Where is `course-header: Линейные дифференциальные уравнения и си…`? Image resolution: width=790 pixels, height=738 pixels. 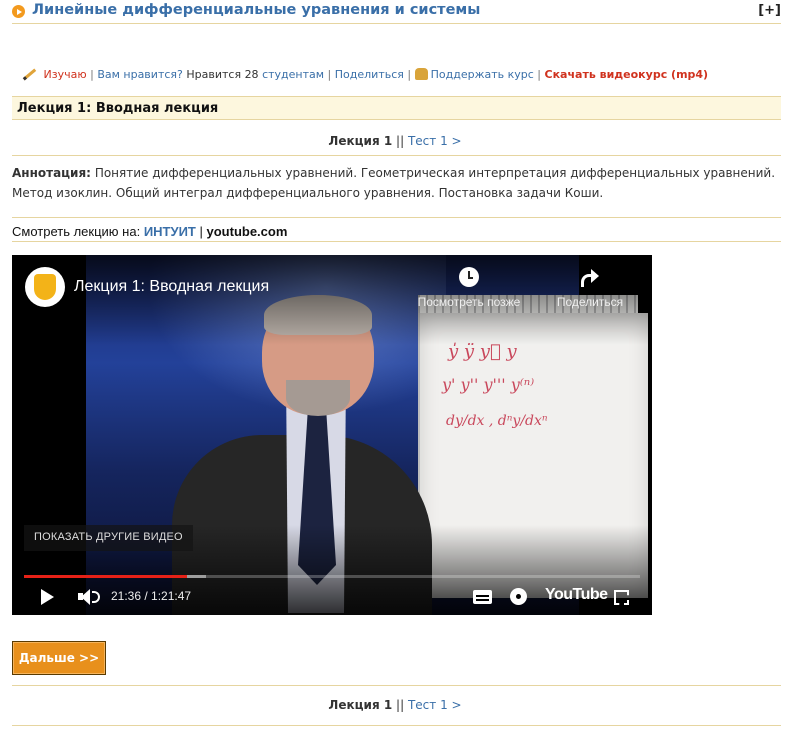 course-header: Линейные дифференциальные уравнения и си… is located at coordinates (396, 12).